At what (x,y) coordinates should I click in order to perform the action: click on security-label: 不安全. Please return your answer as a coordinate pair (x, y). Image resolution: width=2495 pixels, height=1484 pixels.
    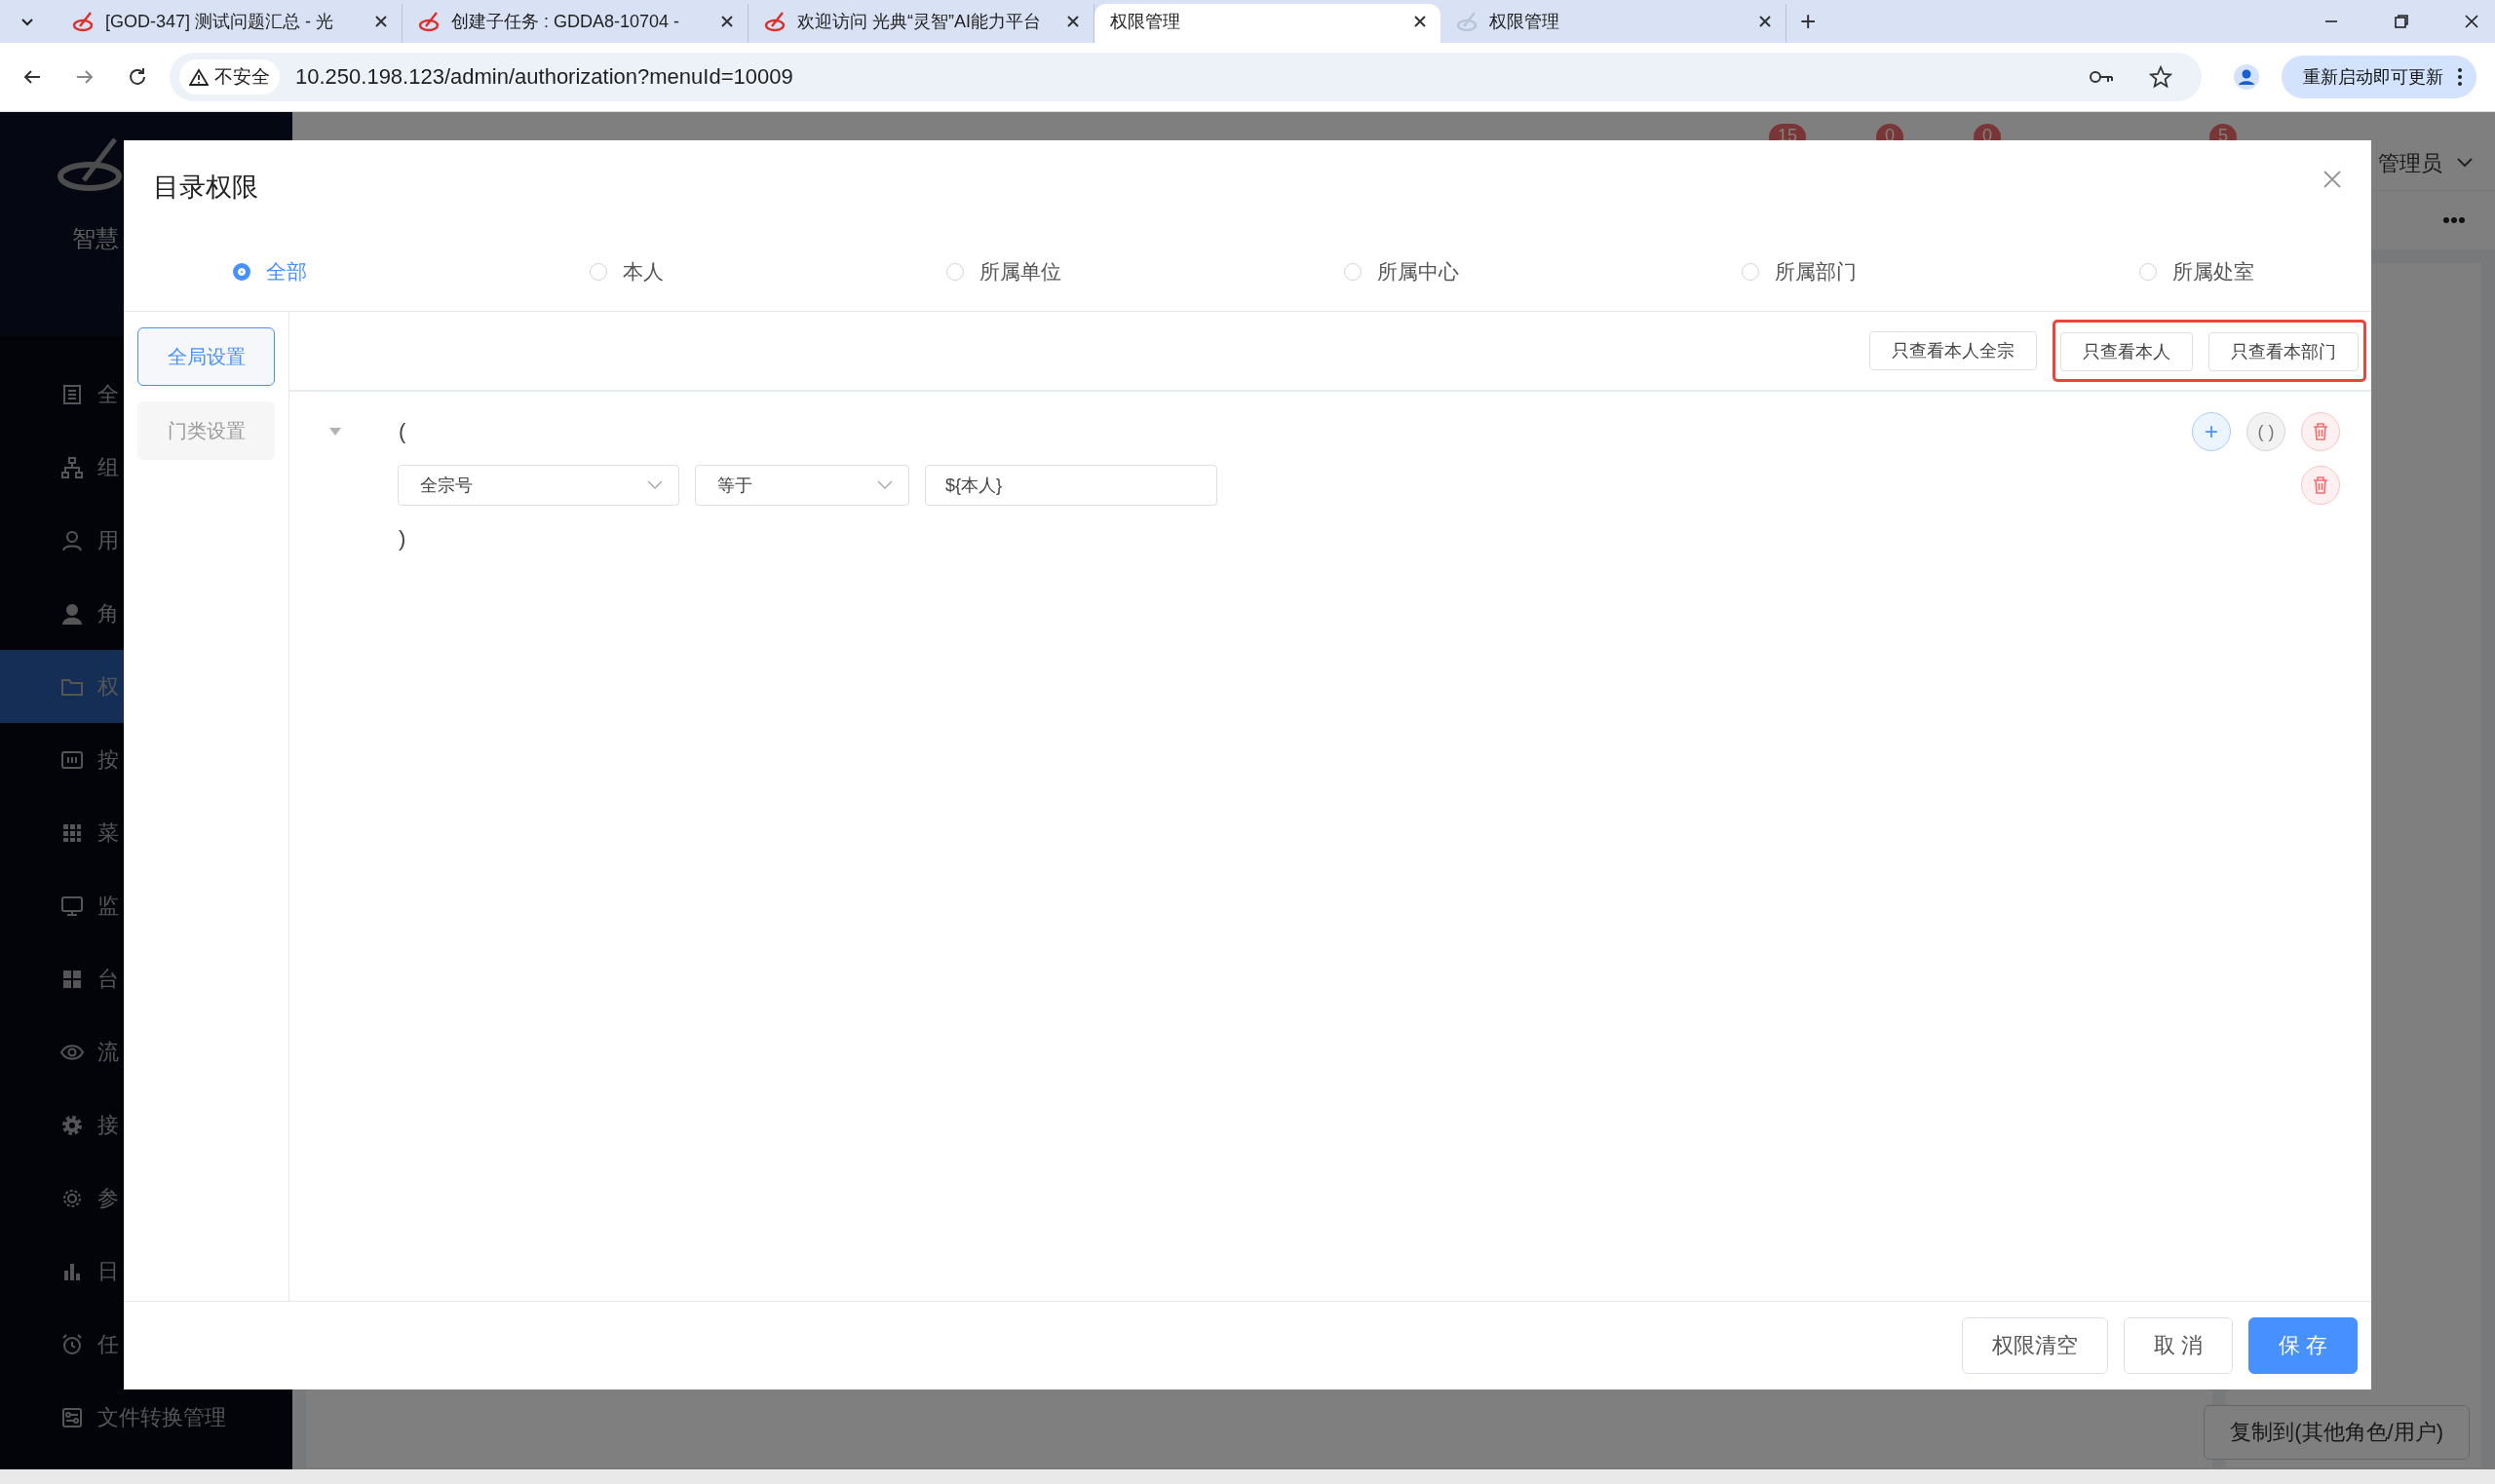
    Looking at the image, I should click on (242, 77).